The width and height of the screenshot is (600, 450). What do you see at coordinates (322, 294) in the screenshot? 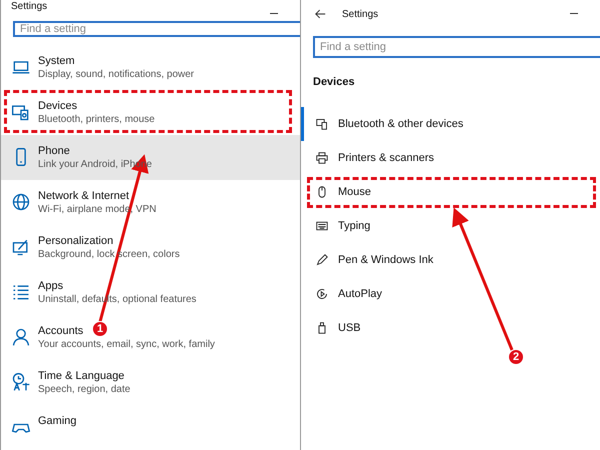
I see `autoplay-icon` at bounding box center [322, 294].